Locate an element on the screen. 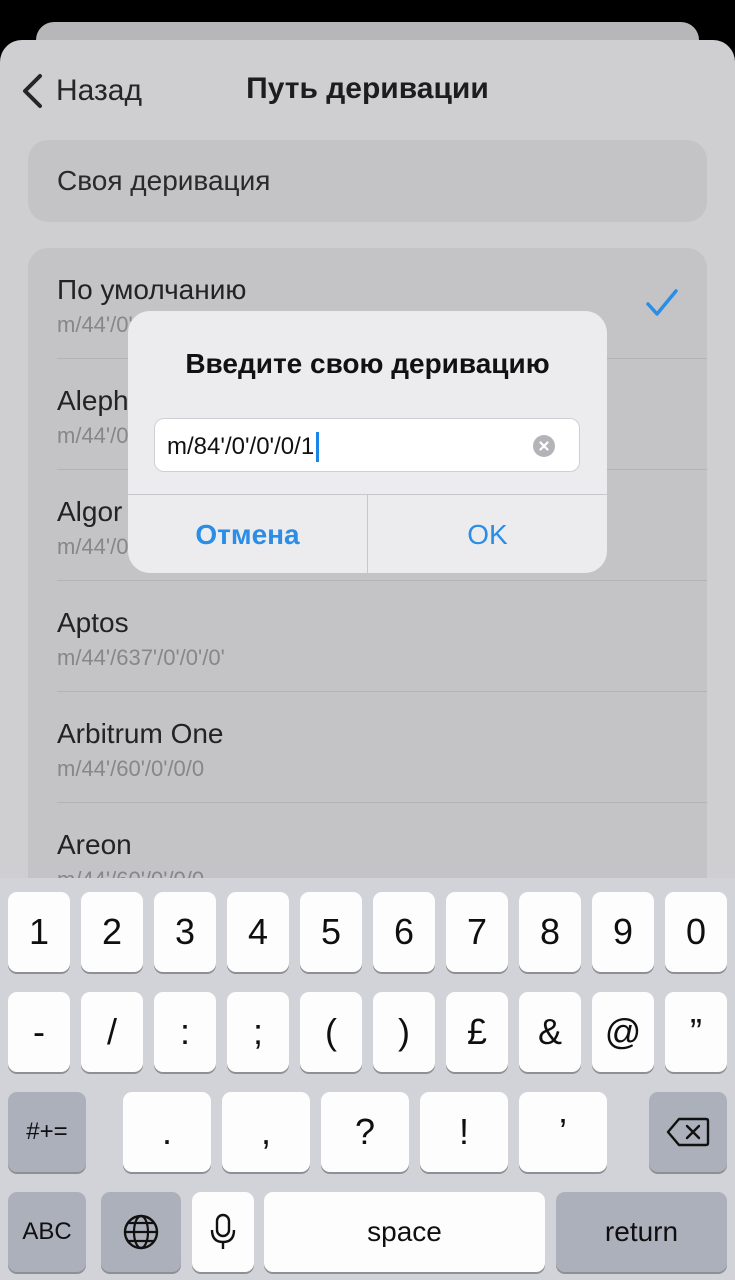  globe-key is located at coordinates (141, 1232).